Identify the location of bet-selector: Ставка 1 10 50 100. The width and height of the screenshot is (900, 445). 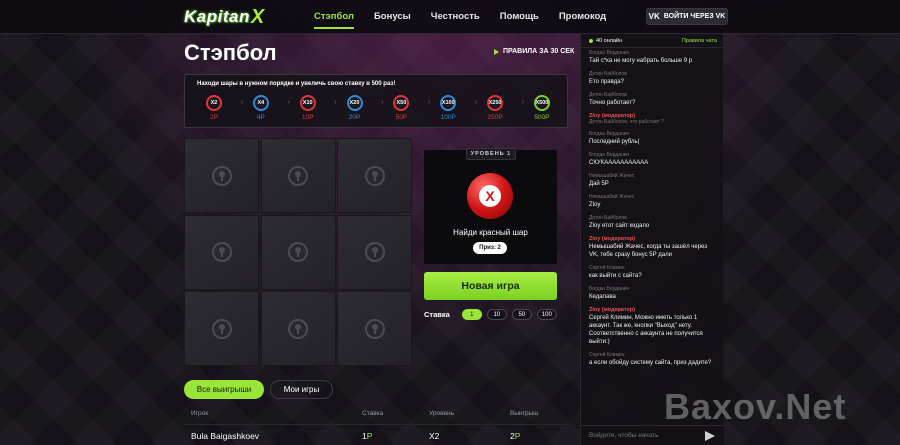
(493, 314).